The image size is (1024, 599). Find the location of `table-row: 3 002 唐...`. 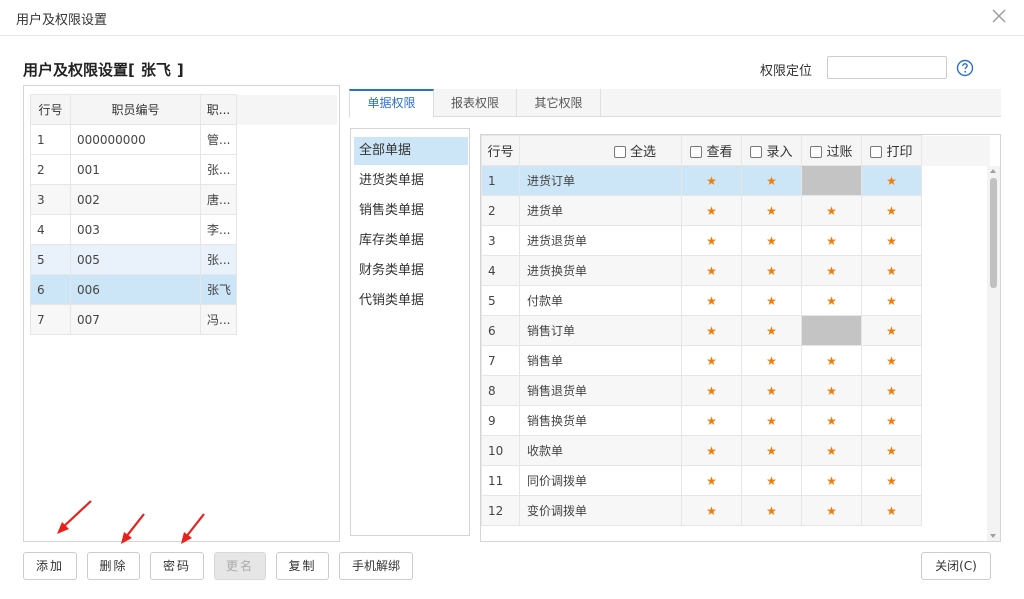

table-row: 3 002 唐... is located at coordinates (183, 199).